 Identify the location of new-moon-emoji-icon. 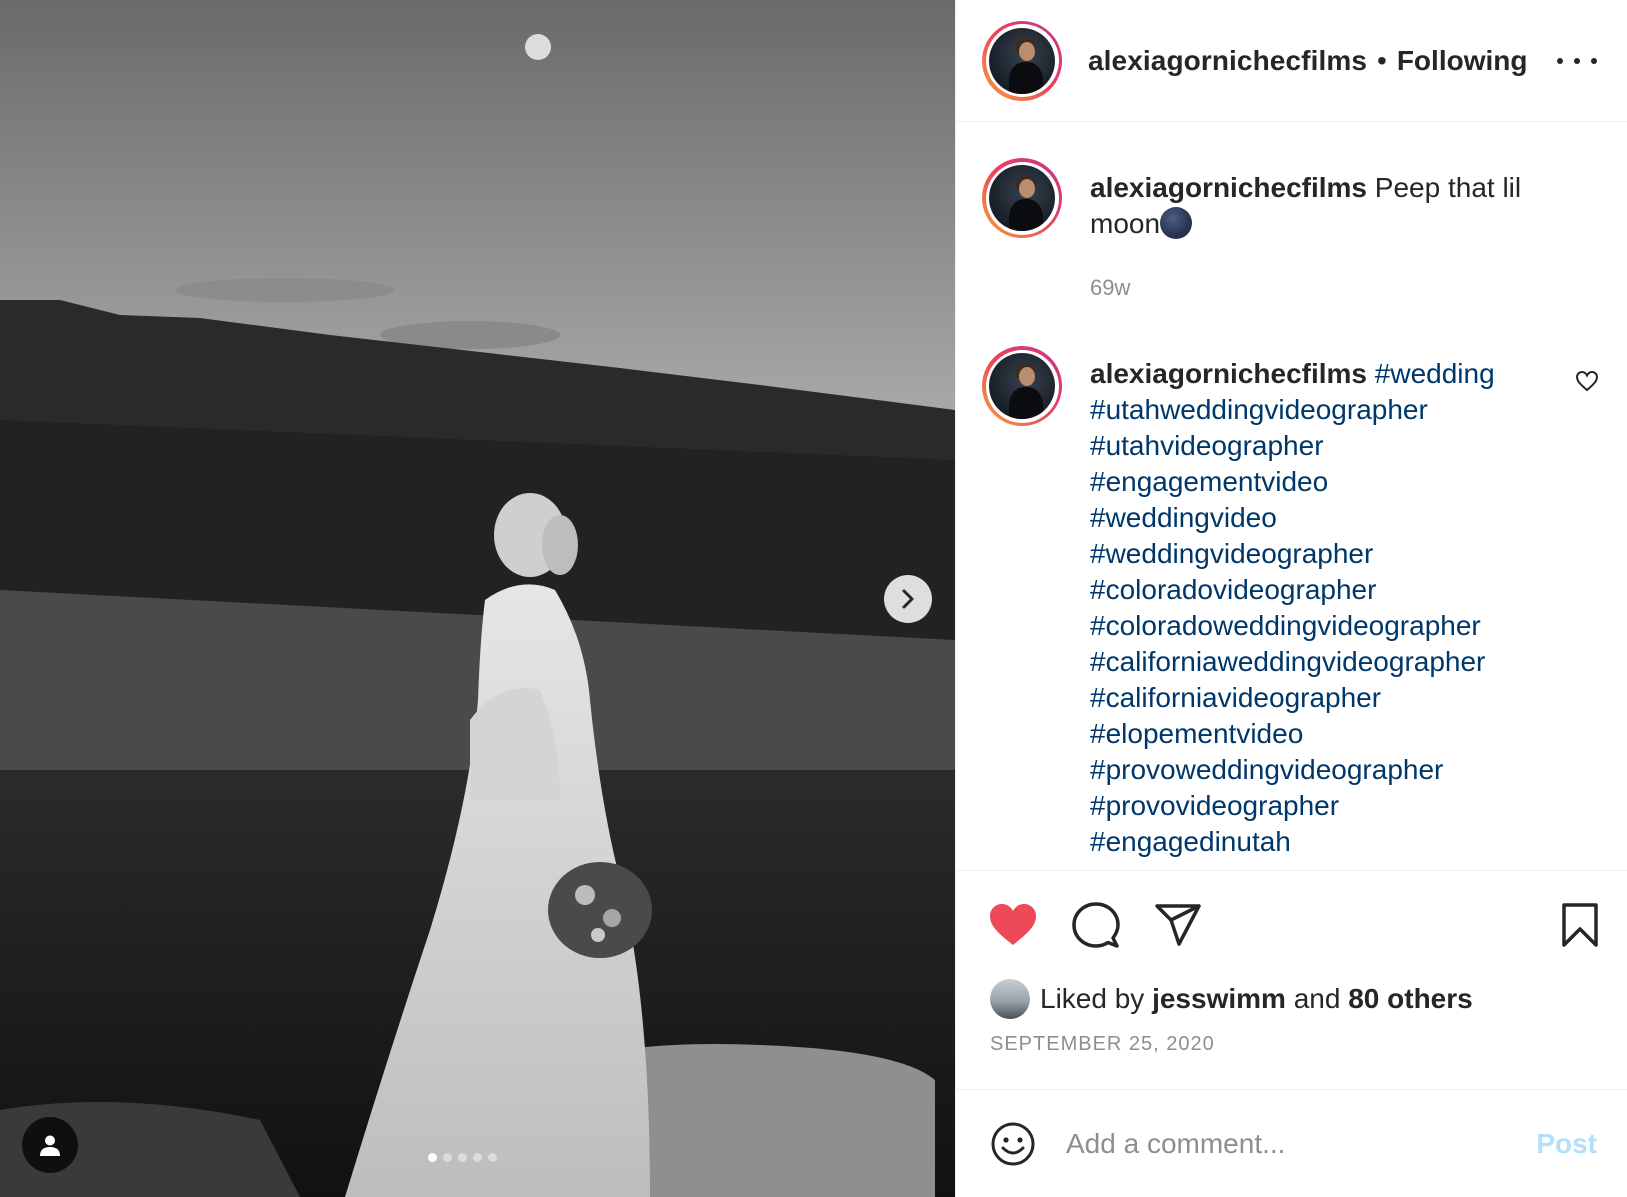
(1176, 223).